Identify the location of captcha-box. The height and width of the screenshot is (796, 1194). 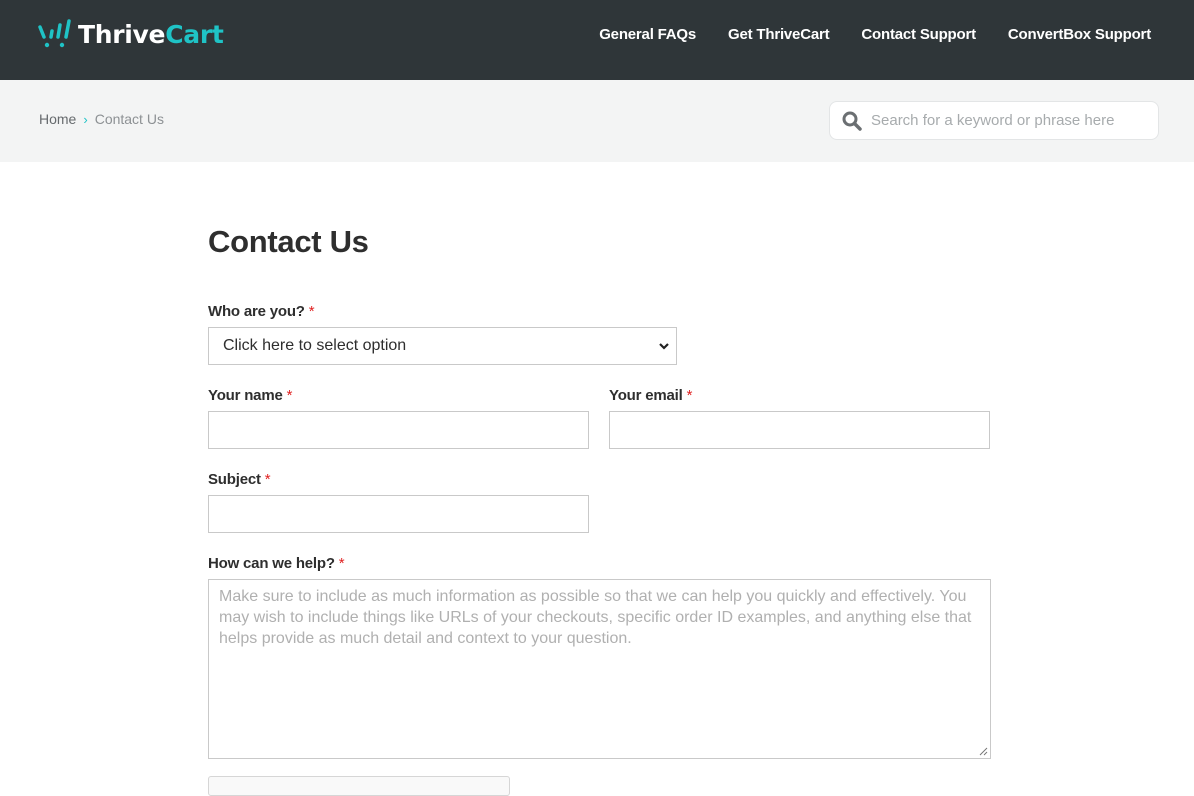
(359, 786).